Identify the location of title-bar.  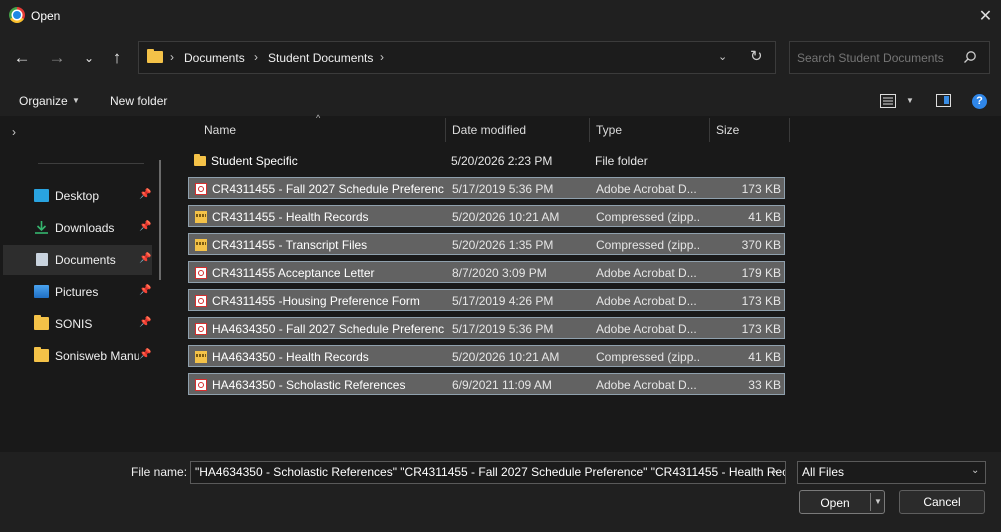
(500, 16).